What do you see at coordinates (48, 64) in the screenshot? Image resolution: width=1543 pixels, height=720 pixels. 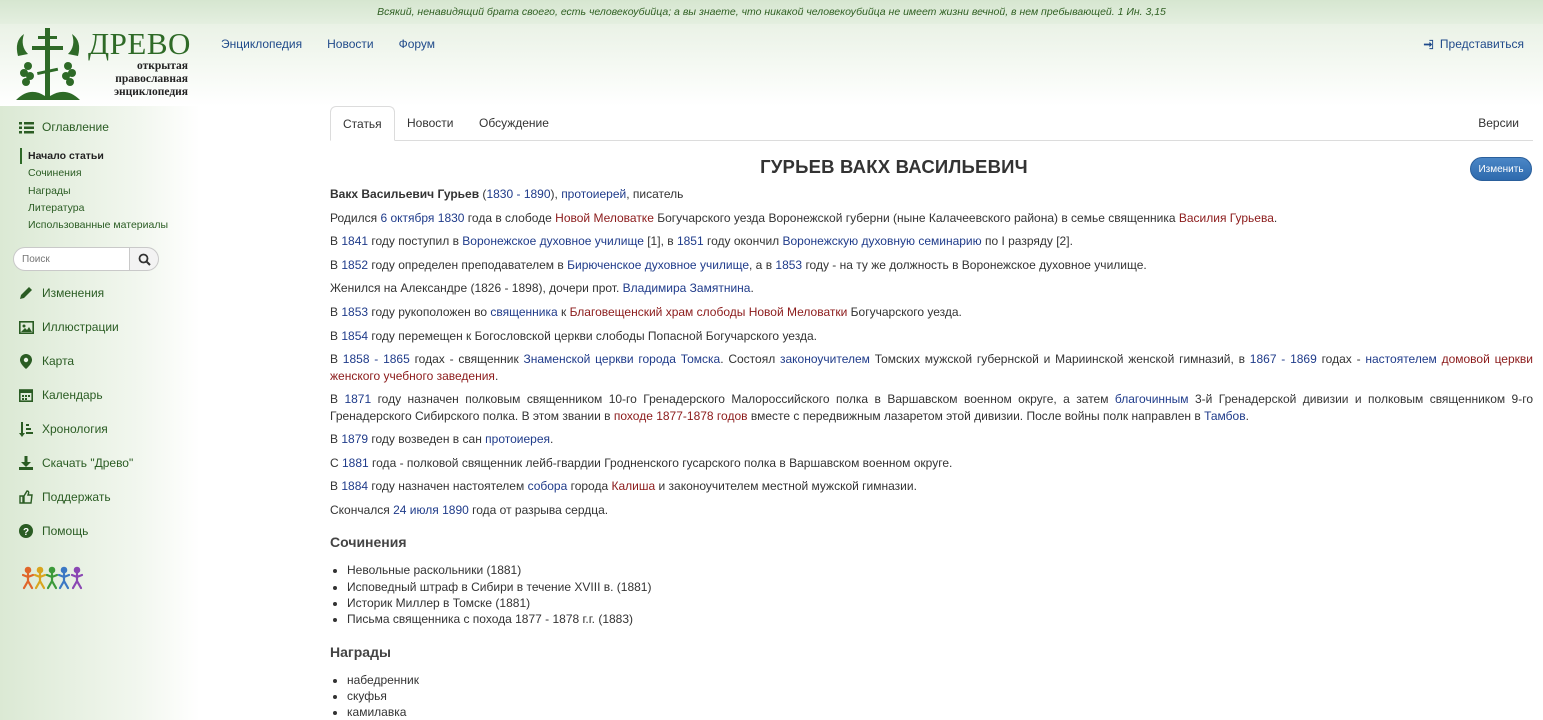 I see `orthodox-cross-logo-icon` at bounding box center [48, 64].